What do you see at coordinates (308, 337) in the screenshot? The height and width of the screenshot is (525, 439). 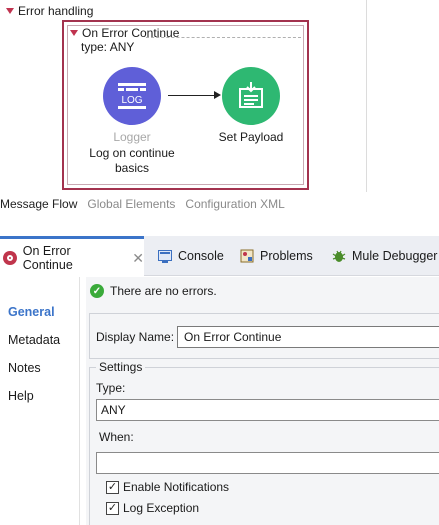 I see `display-name-input` at bounding box center [308, 337].